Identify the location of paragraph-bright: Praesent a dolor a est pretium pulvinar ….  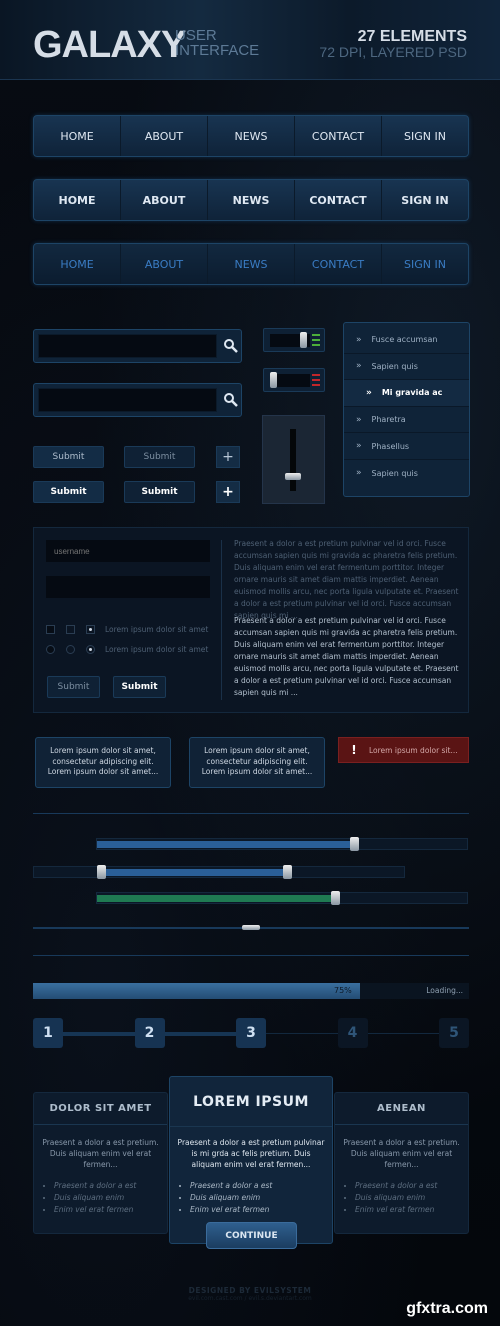
(346, 656).